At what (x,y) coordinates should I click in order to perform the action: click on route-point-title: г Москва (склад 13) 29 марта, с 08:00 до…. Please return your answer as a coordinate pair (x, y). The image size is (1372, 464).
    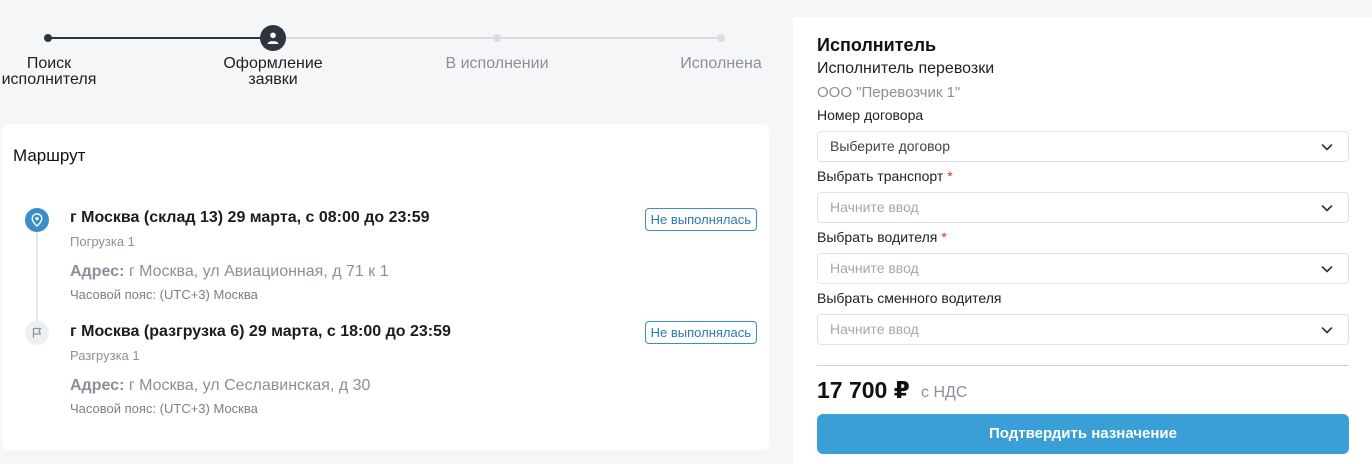
    Looking at the image, I should click on (250, 217).